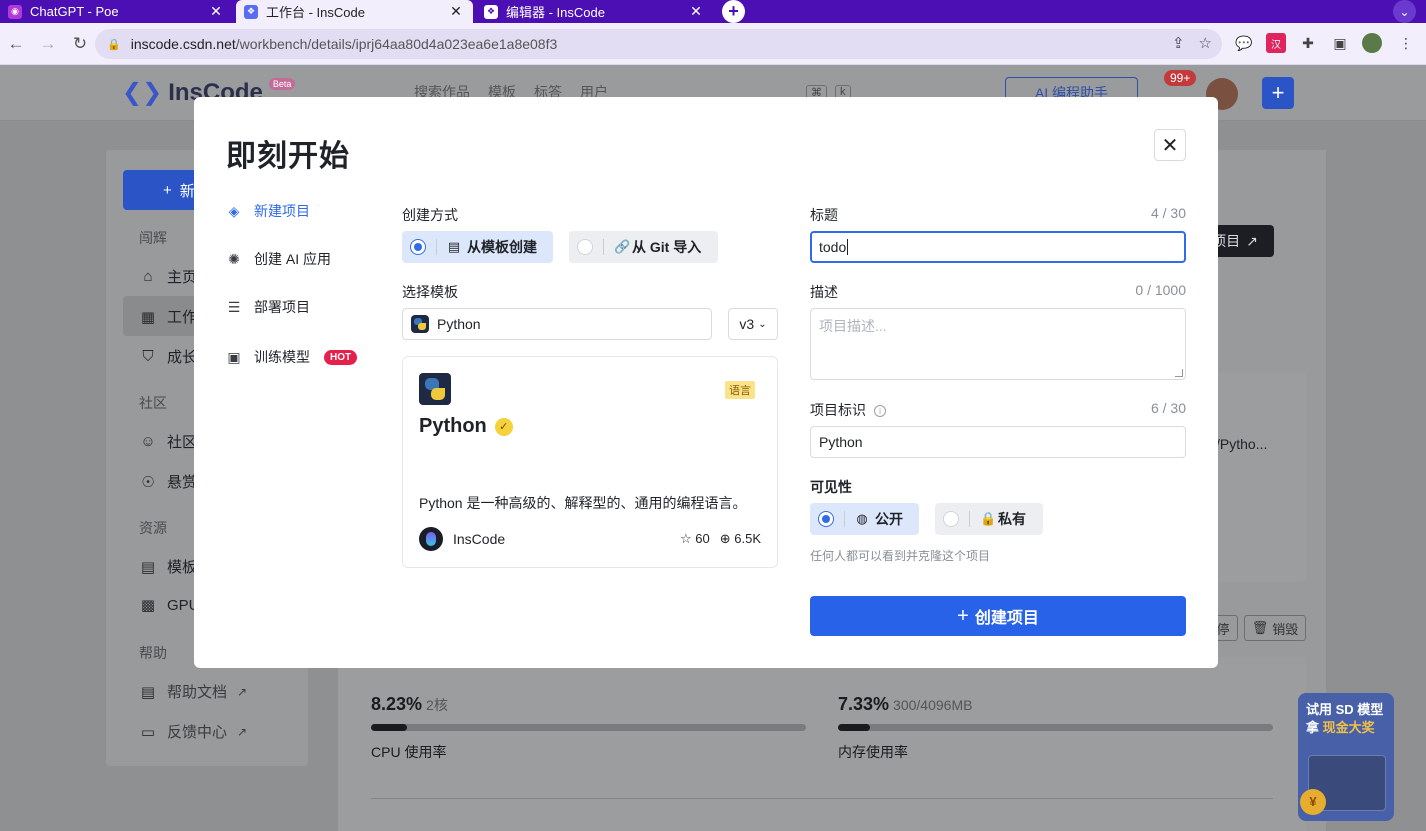  Describe the element at coordinates (197, 732) in the screenshot. I see `sidebar-item-label: 反馈中心` at that location.